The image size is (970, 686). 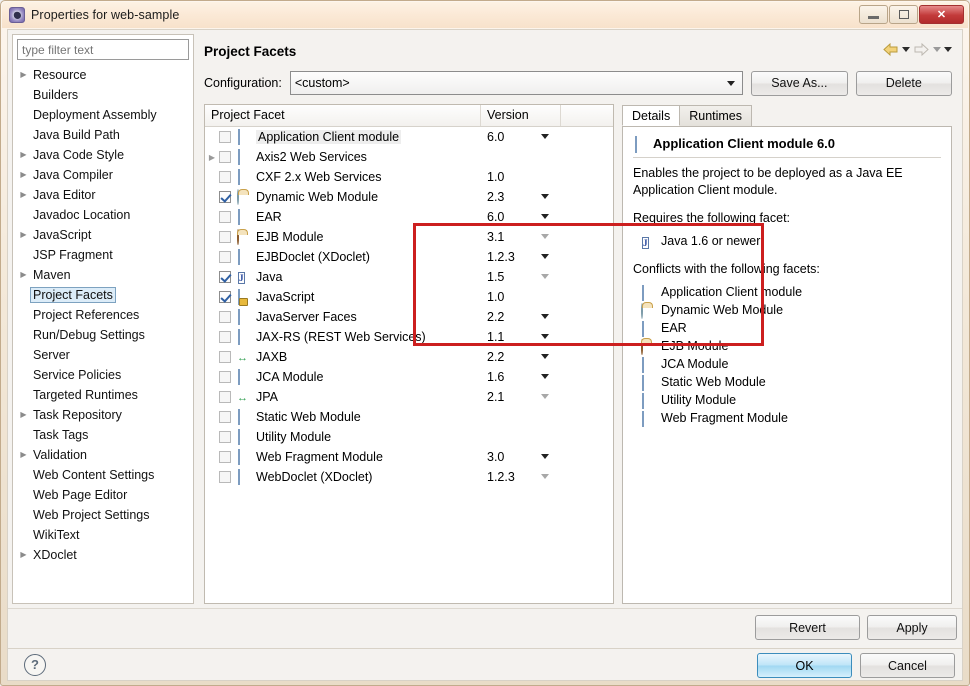 I want to click on table-row: JCA Module 1.6, so click(x=409, y=377).